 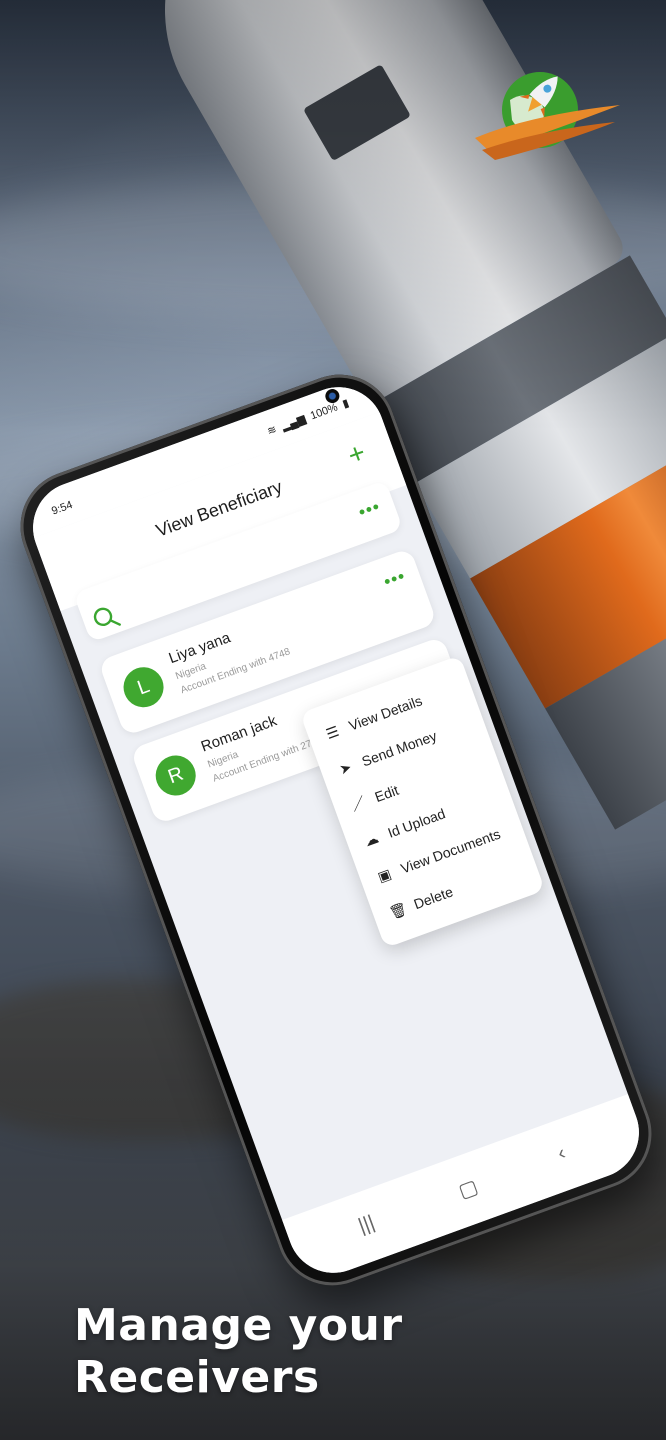 What do you see at coordinates (272, 431) in the screenshot?
I see `wifi-icon: ≋` at bounding box center [272, 431].